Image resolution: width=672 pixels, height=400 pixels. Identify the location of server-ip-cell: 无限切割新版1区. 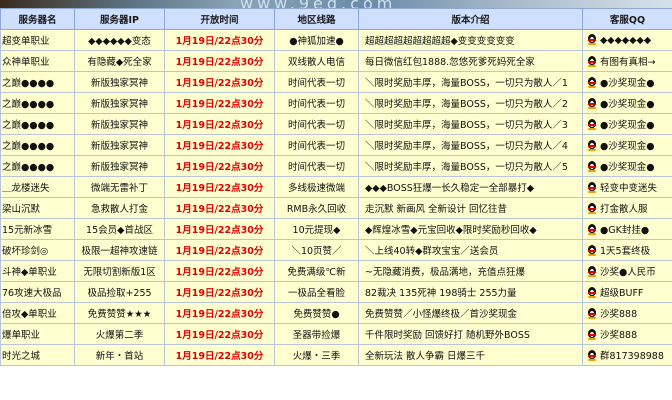
(119, 271).